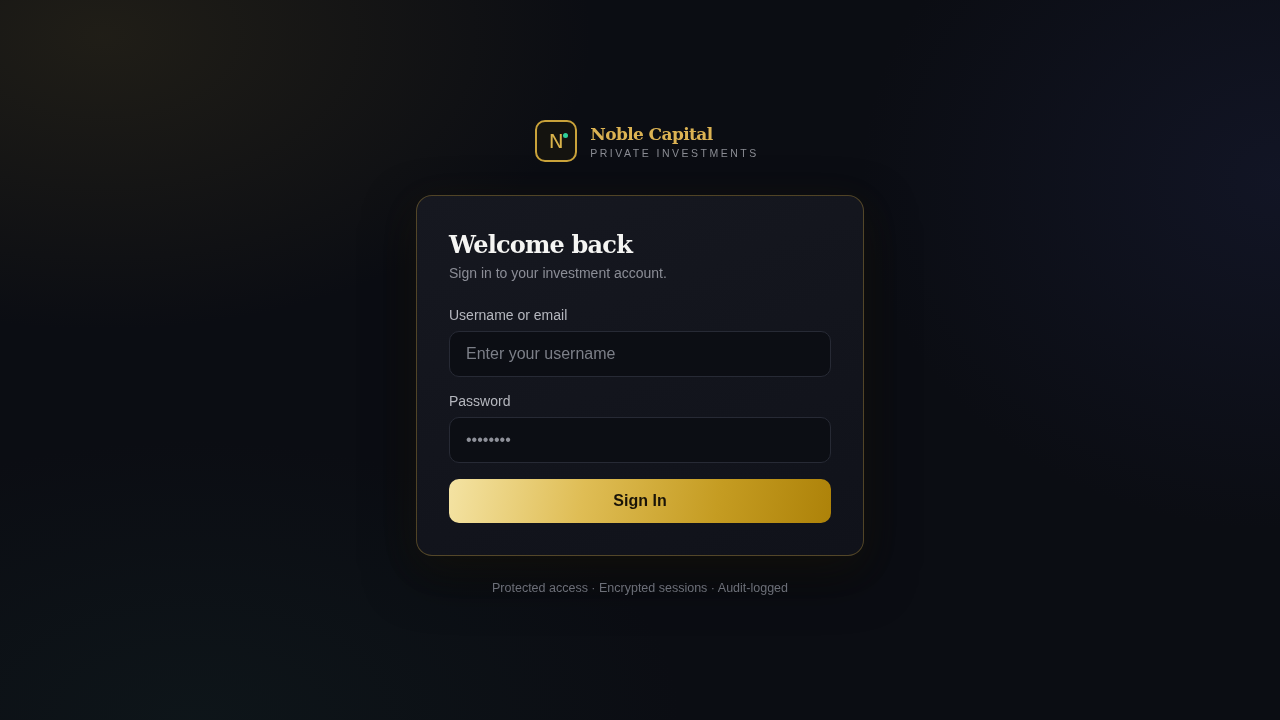  What do you see at coordinates (556, 141) in the screenshot?
I see `logo-letter: N` at bounding box center [556, 141].